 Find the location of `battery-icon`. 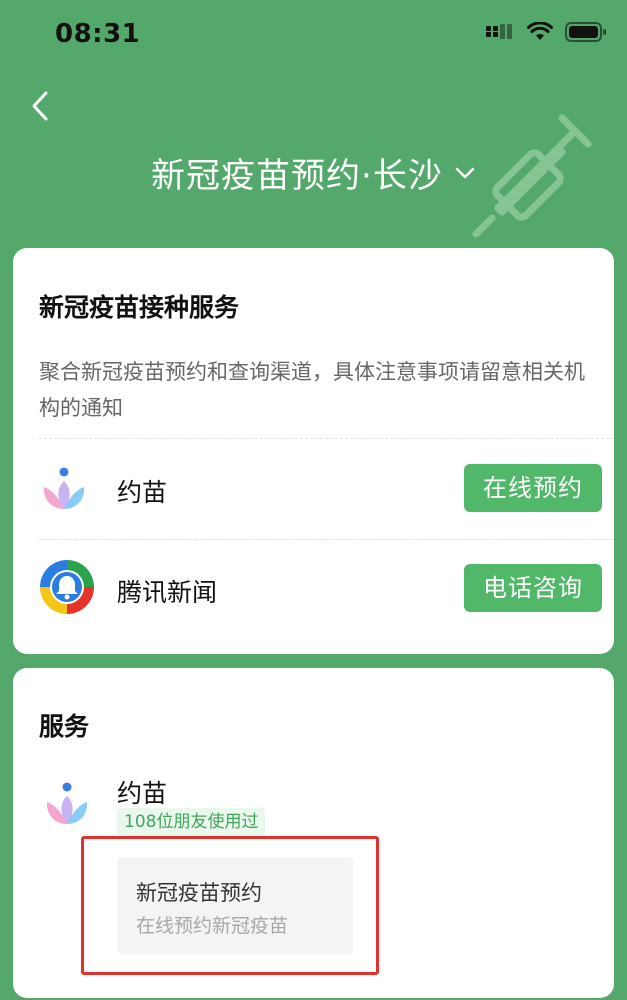

battery-icon is located at coordinates (585, 32).